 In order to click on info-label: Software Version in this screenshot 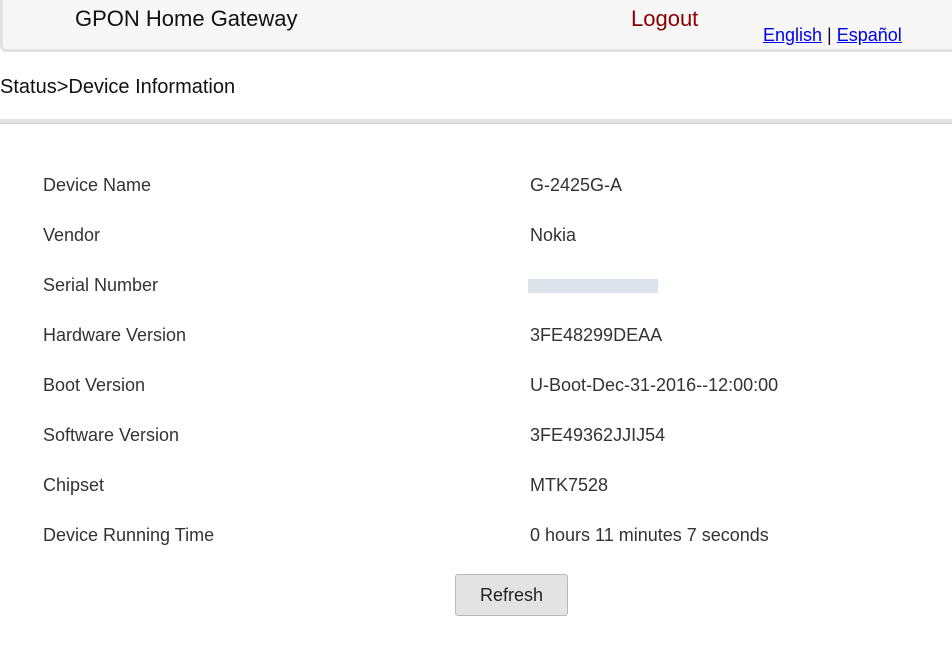, I will do `click(111, 435)`.